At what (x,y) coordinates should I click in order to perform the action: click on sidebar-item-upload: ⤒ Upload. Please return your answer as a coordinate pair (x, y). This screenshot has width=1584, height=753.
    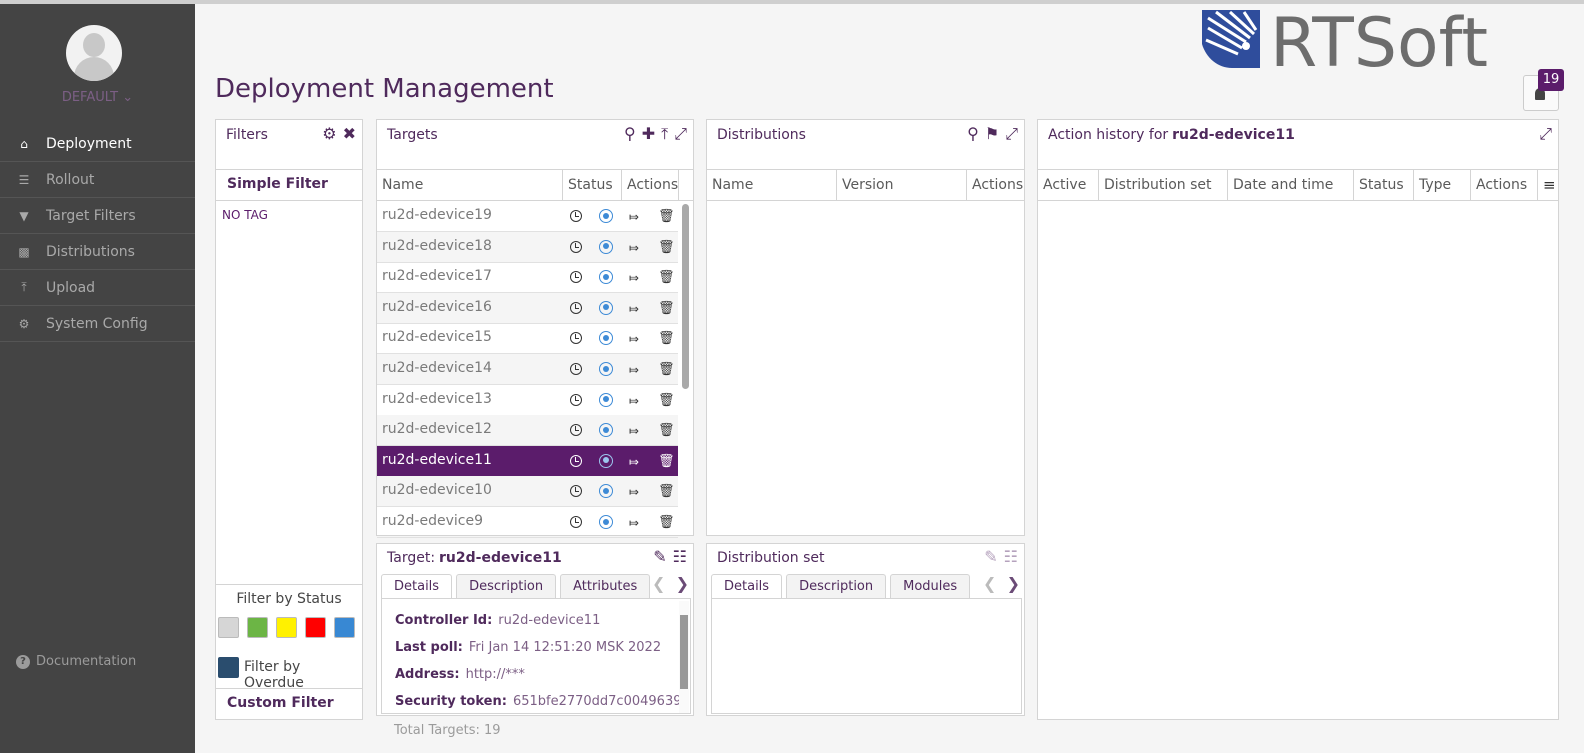
    Looking at the image, I should click on (97, 288).